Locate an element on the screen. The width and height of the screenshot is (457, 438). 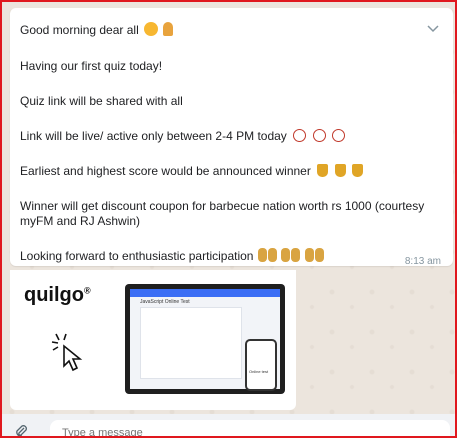
message-composer is located at coordinates (228, 425).